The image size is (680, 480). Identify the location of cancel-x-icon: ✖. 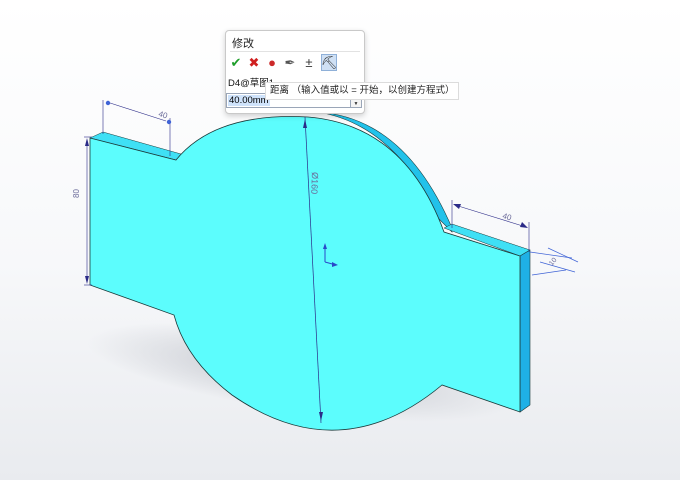
(254, 62).